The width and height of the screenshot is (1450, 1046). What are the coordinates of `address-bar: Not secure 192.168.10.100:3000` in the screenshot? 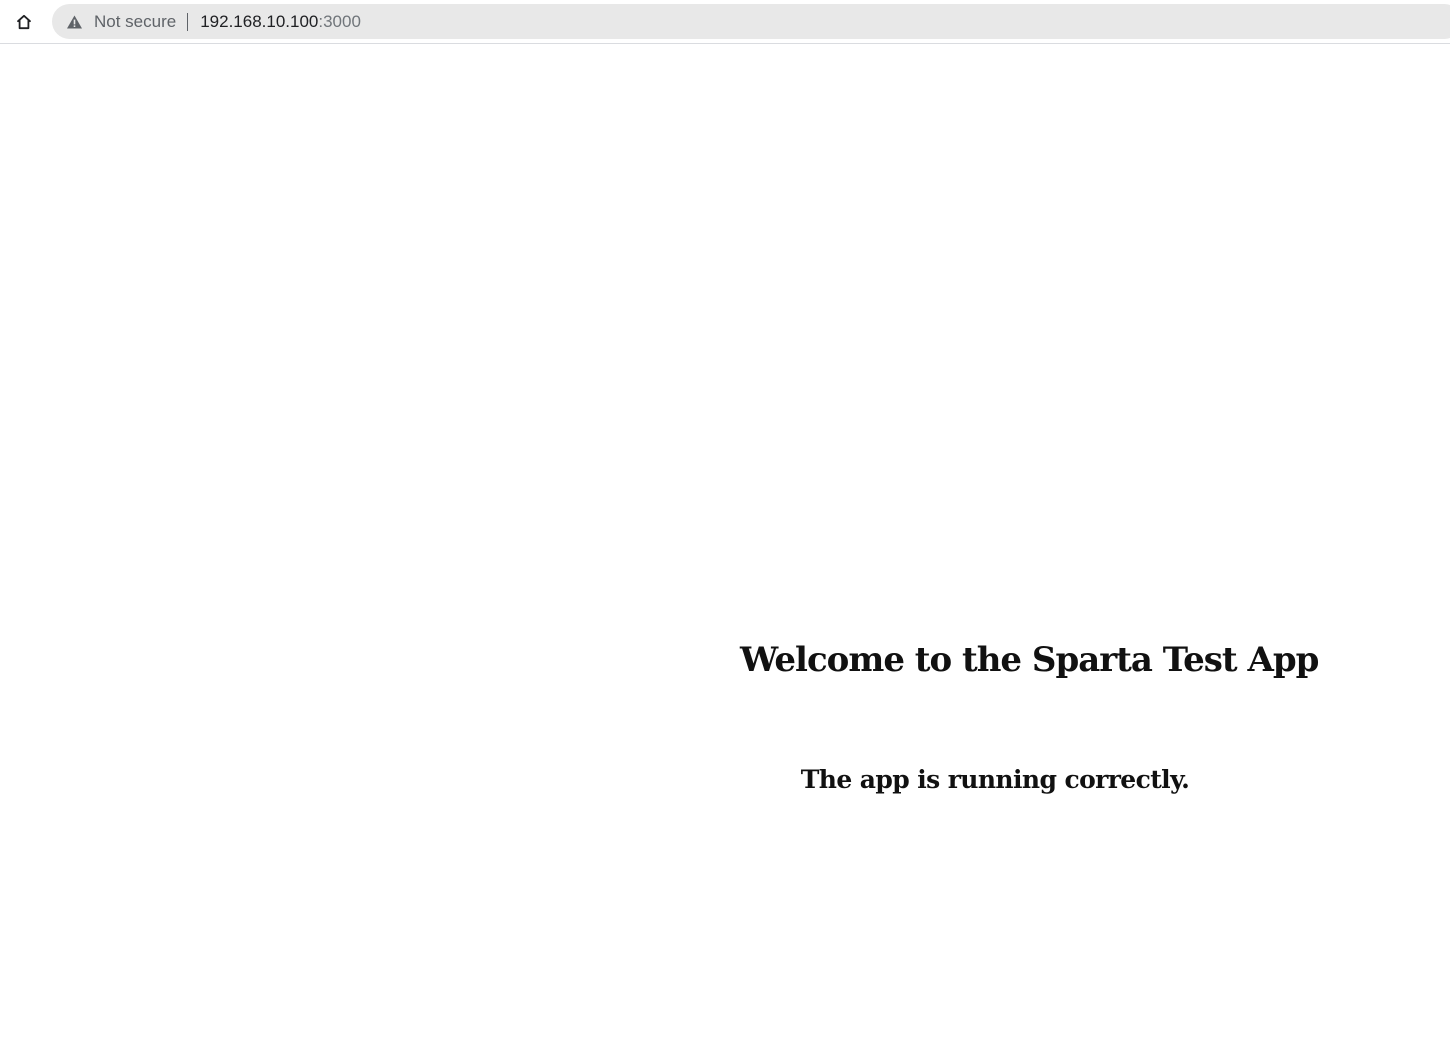 It's located at (751, 21).